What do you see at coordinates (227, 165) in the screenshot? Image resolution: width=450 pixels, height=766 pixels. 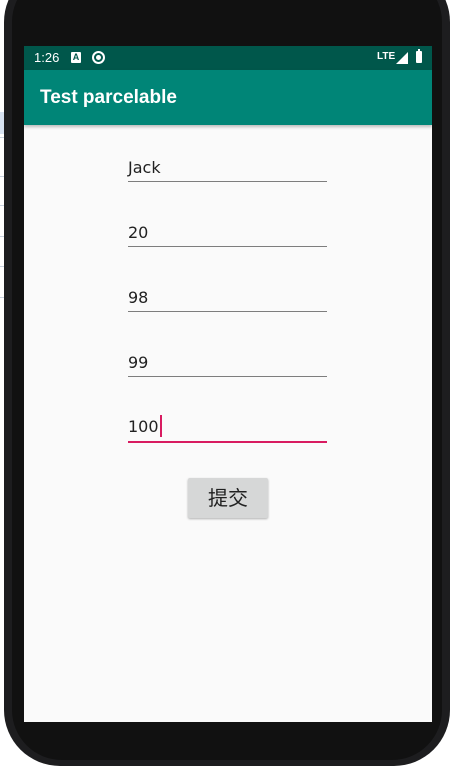 I see `name-input: Jack` at bounding box center [227, 165].